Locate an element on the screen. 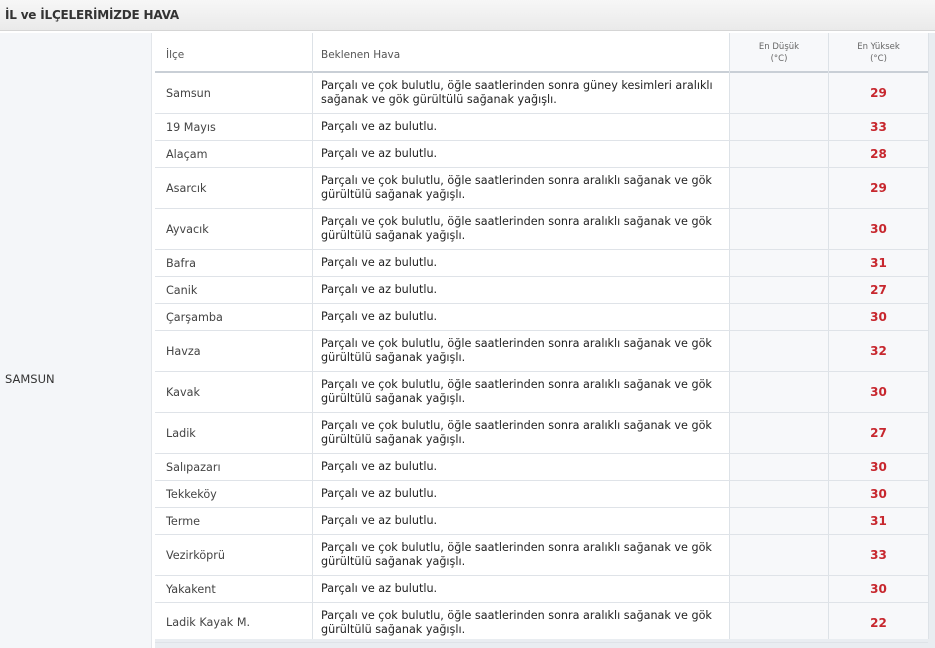  district-name: Vezirköprü is located at coordinates (195, 555).